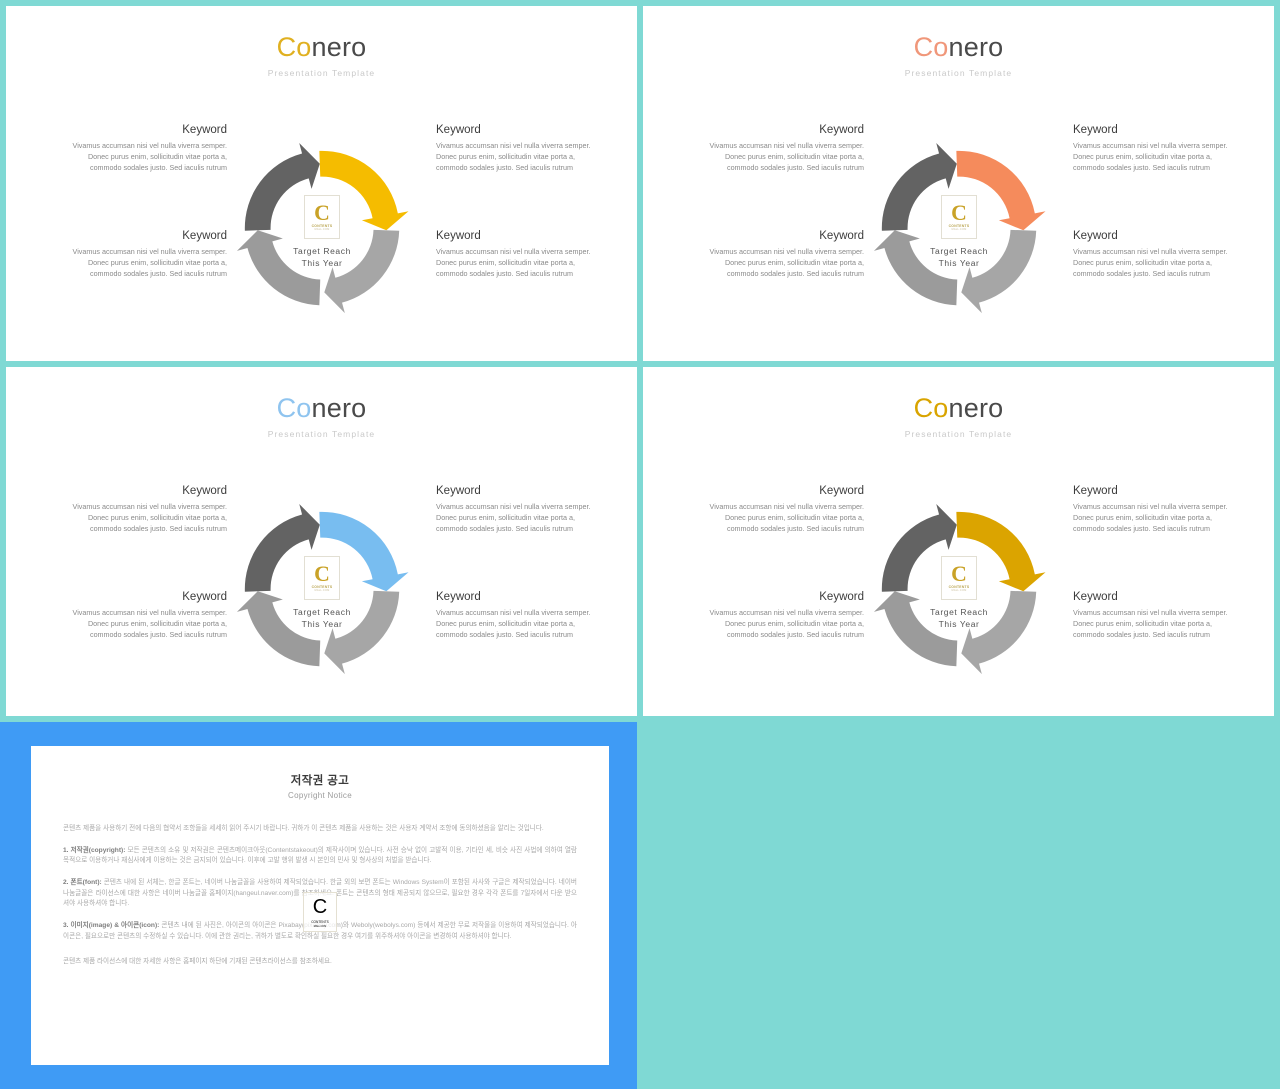 The image size is (1280, 1089). What do you see at coordinates (82, 883) in the screenshot?
I see `copyright-clause-heading-2: 2. 폰트(font):` at bounding box center [82, 883].